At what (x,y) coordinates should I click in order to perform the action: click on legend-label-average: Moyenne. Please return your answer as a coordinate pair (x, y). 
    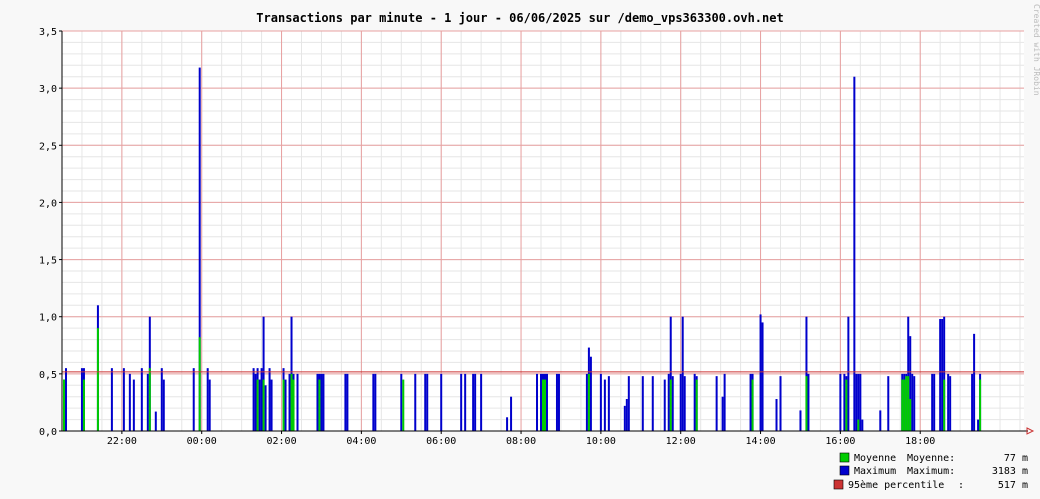
    Looking at the image, I should click on (875, 458).